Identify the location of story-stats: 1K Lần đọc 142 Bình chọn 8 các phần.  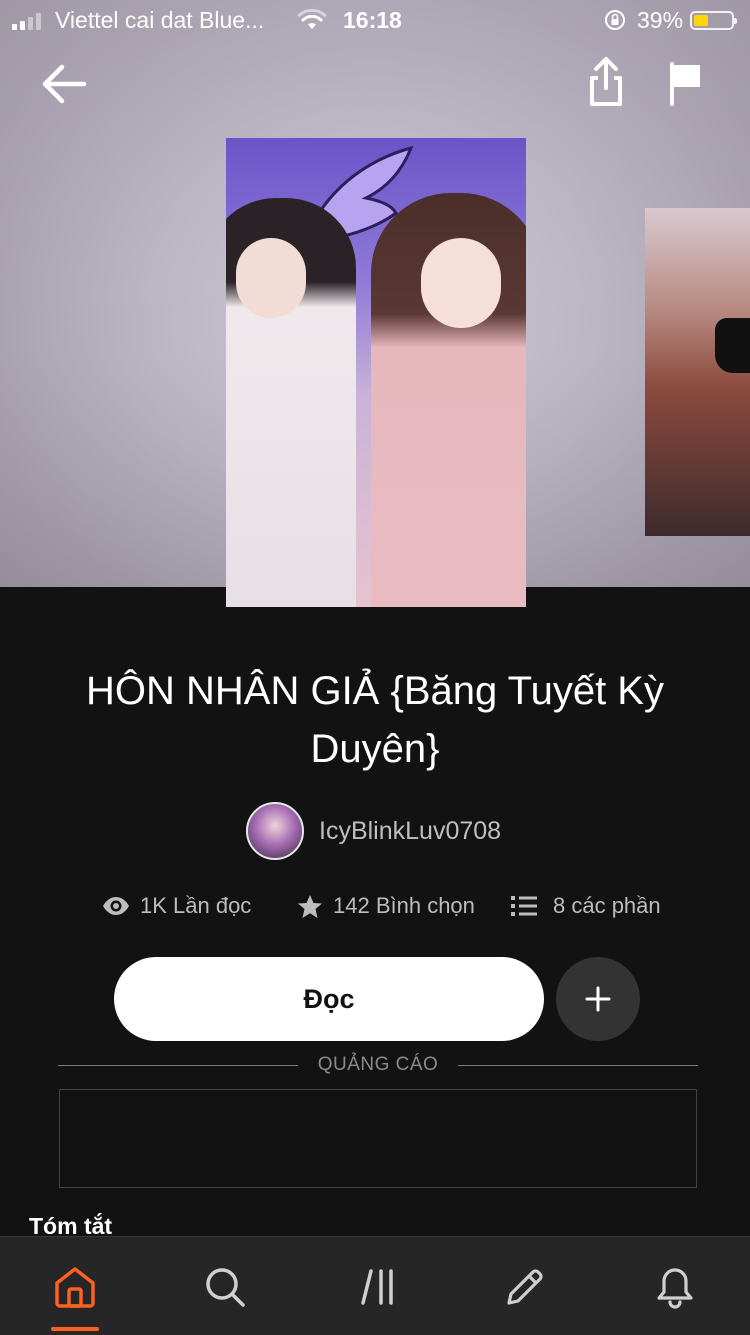
(375, 910).